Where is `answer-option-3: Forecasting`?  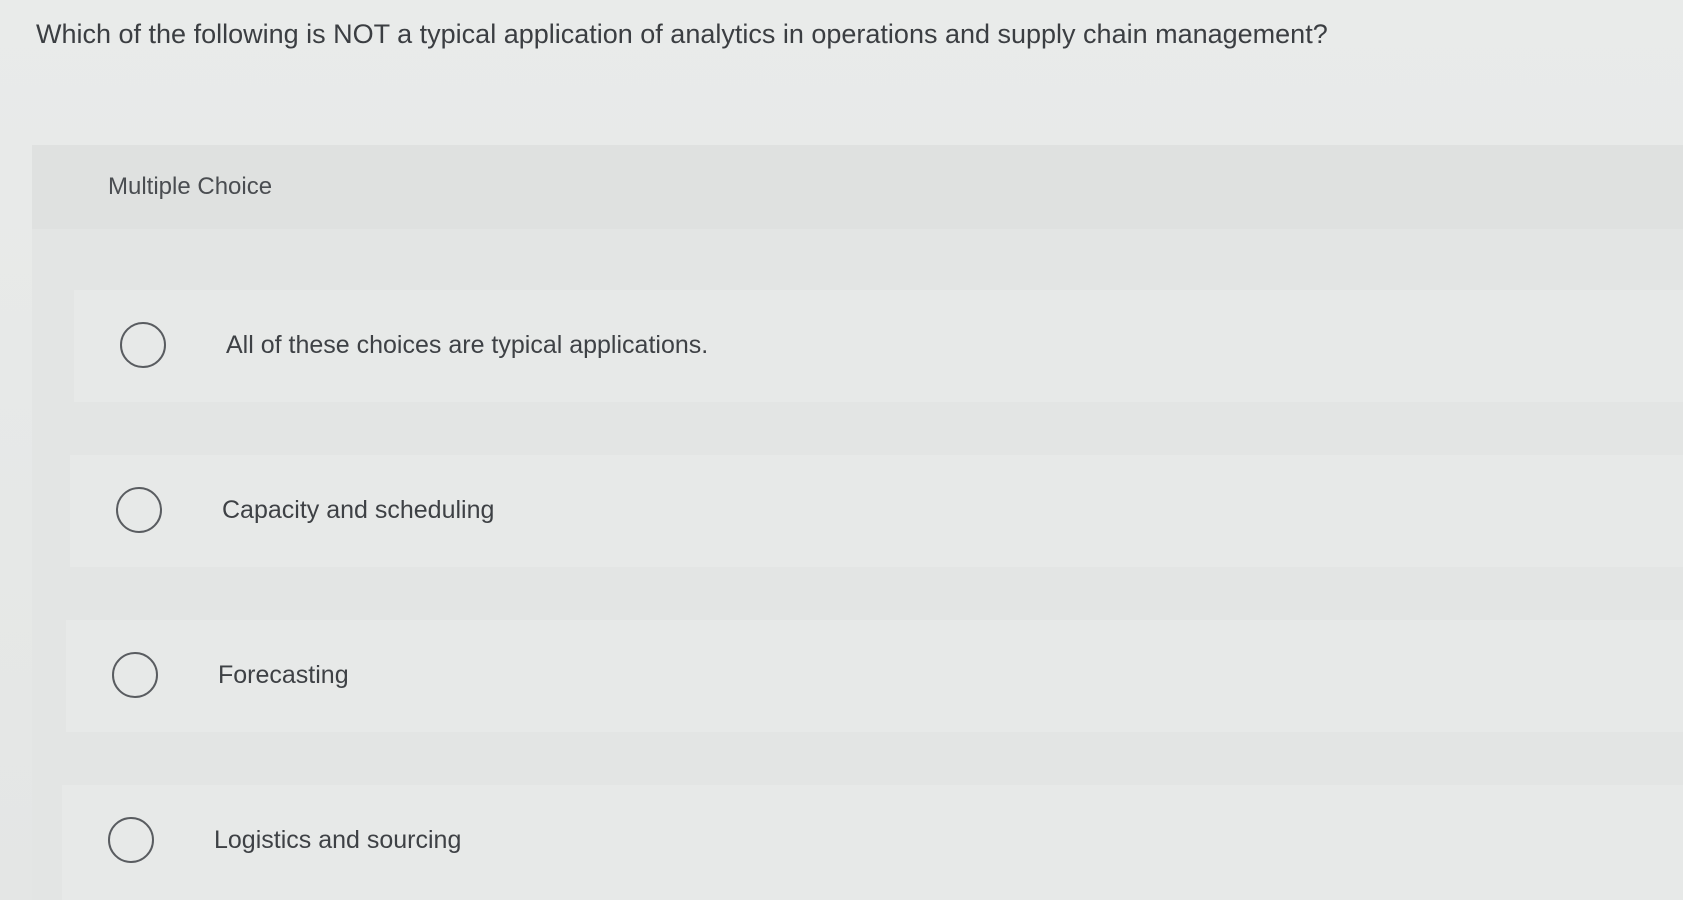 answer-option-3: Forecasting is located at coordinates (874, 676).